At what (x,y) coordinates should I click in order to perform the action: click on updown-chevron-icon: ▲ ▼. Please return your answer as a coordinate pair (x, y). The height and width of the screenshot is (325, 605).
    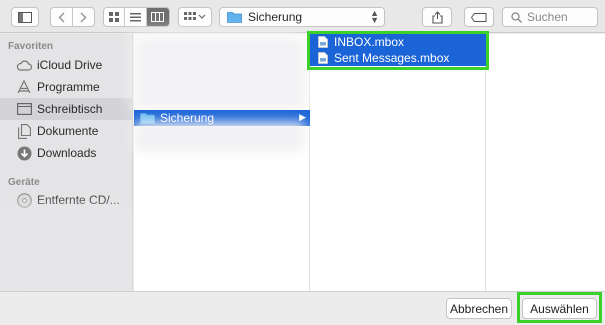
    Looking at the image, I should click on (374, 16).